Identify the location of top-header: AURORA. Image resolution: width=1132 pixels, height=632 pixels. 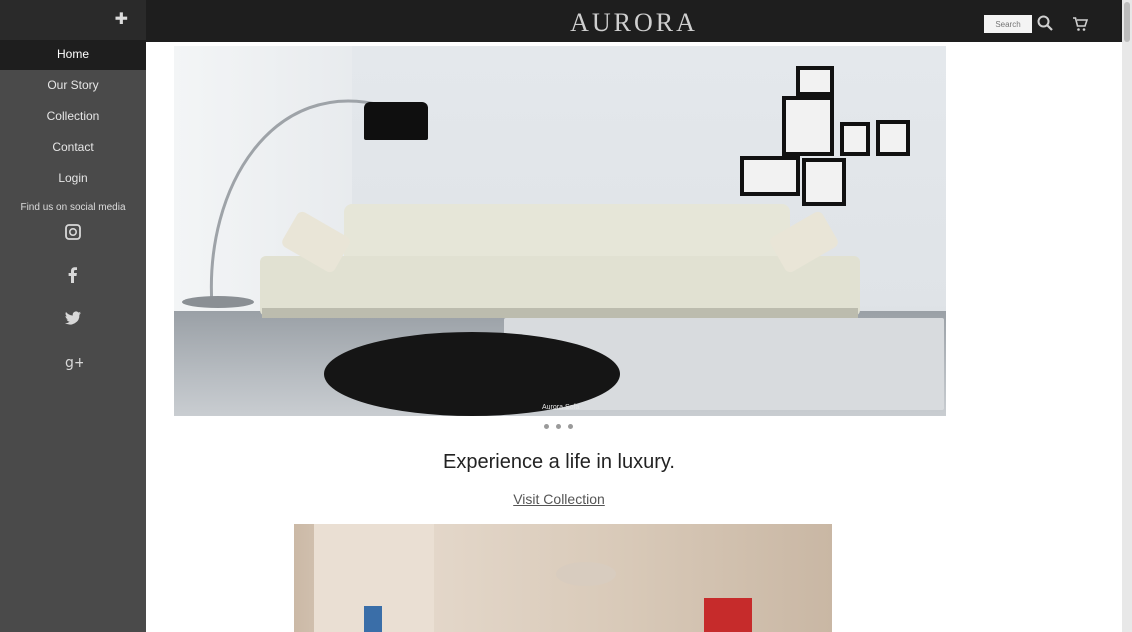
(634, 21).